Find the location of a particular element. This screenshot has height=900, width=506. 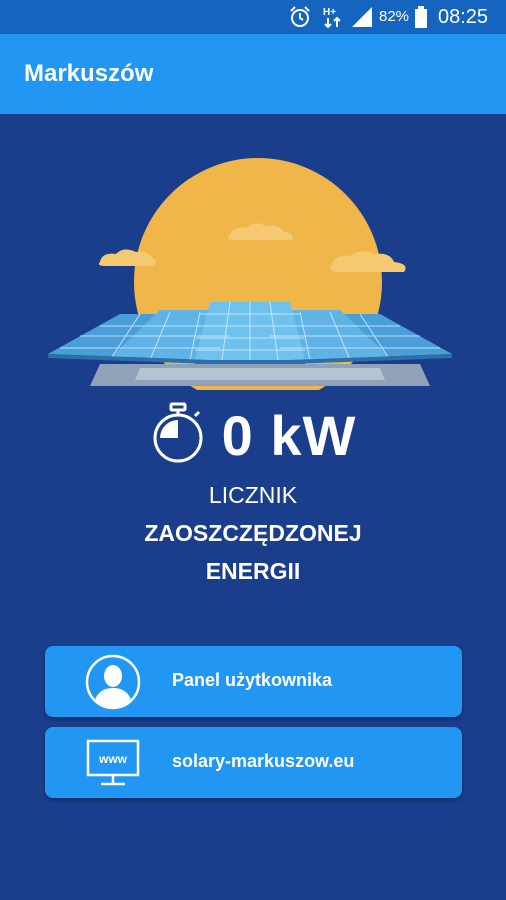

user-avatar-icon is located at coordinates (113, 682).